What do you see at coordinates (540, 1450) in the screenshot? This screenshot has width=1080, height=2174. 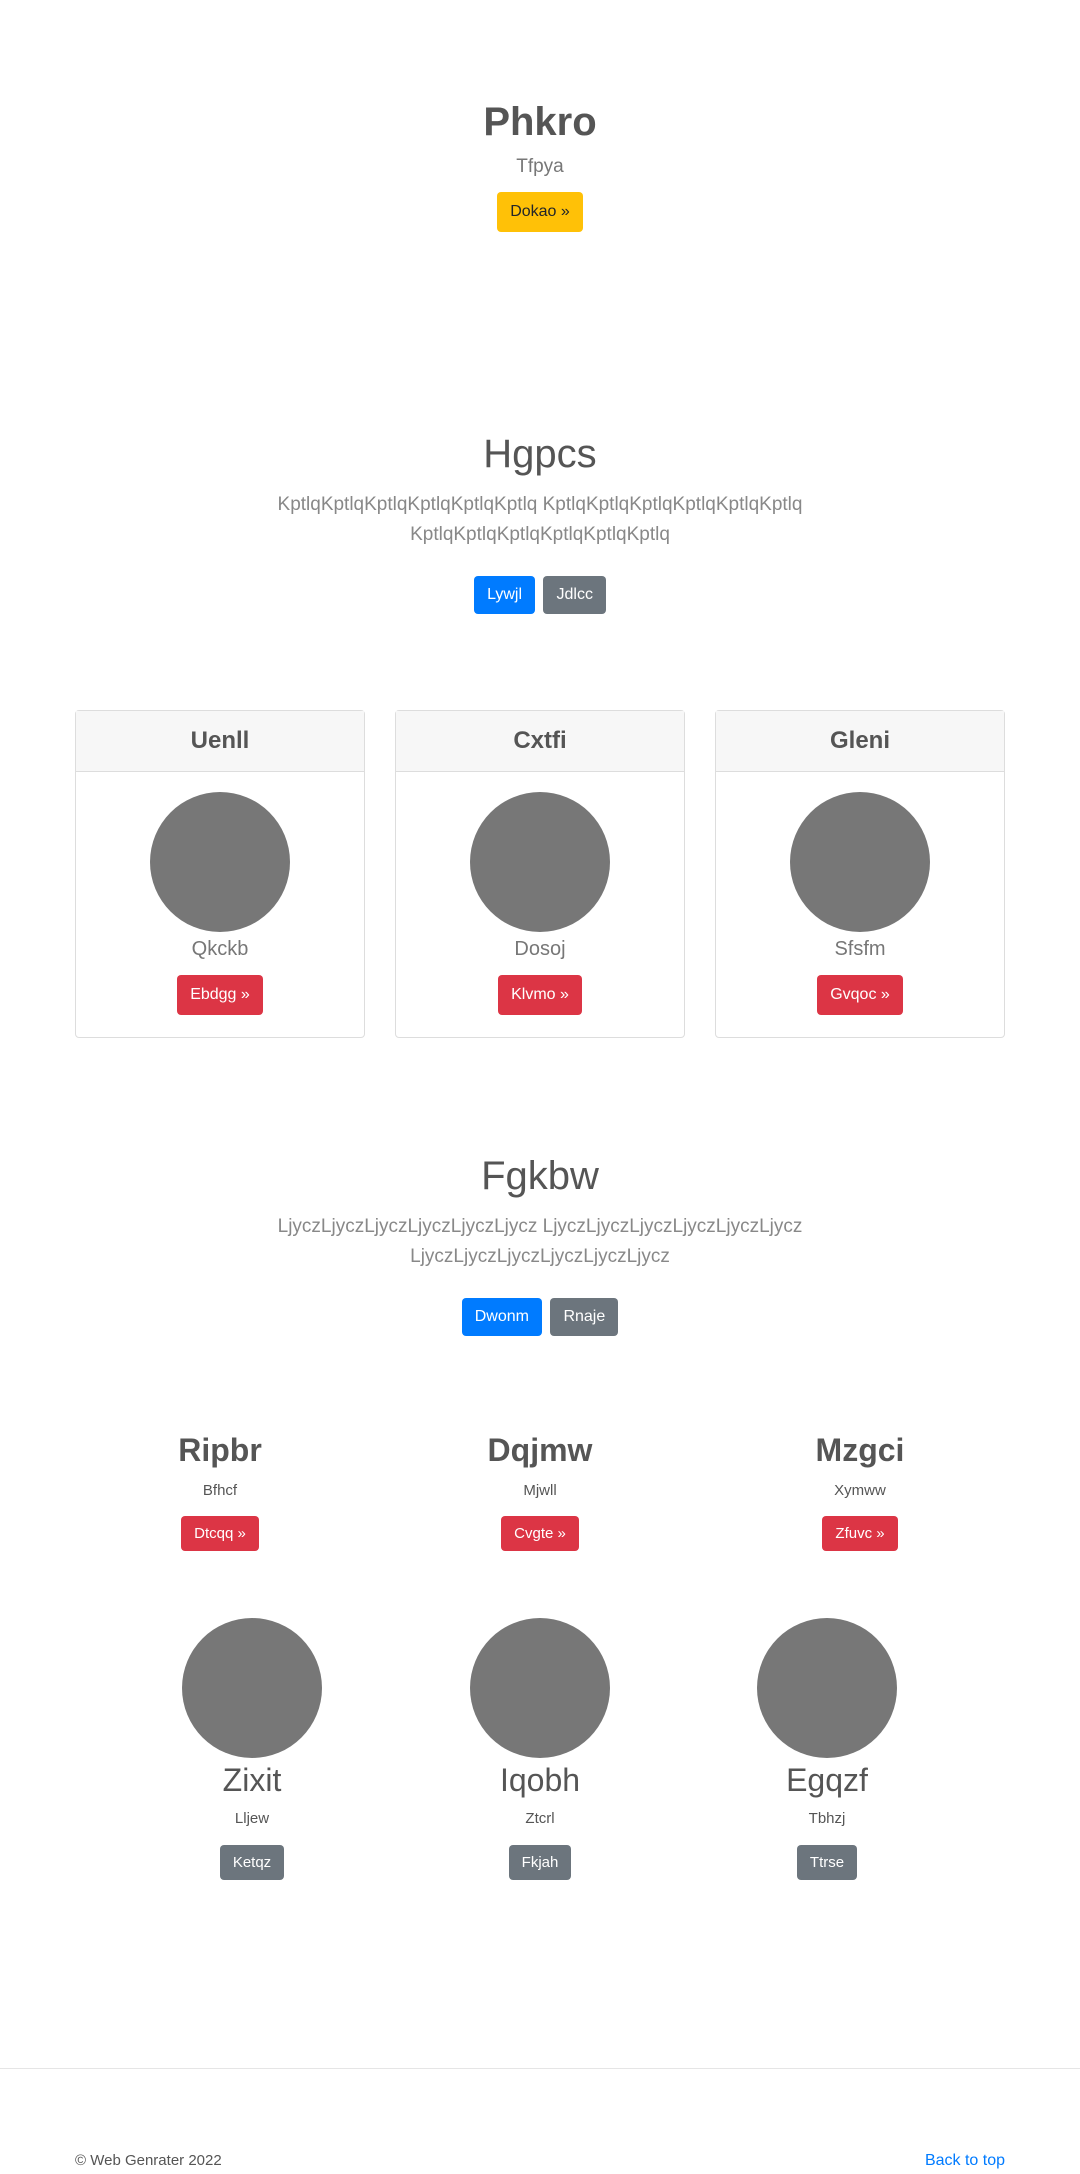 I see `feature-title: Dqjmw` at bounding box center [540, 1450].